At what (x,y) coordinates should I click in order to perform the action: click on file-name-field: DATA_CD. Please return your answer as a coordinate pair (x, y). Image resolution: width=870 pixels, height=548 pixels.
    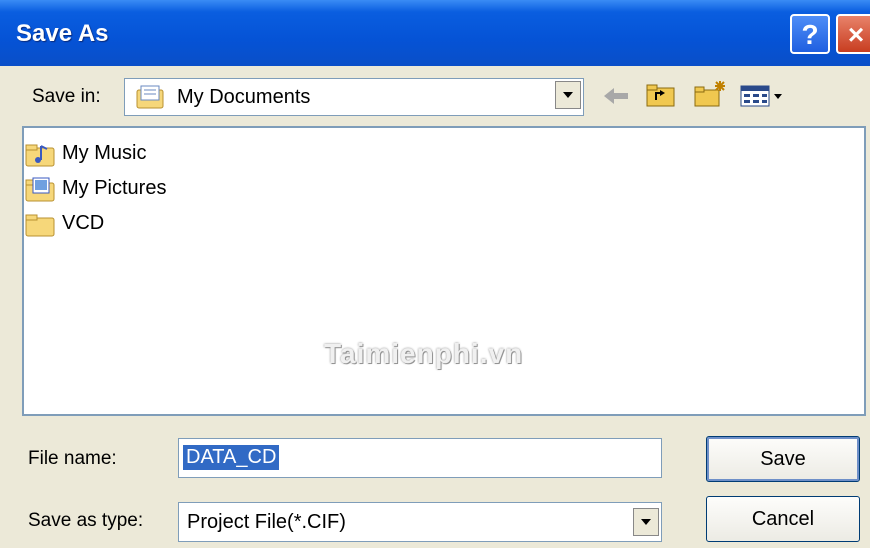
    Looking at the image, I should click on (420, 458).